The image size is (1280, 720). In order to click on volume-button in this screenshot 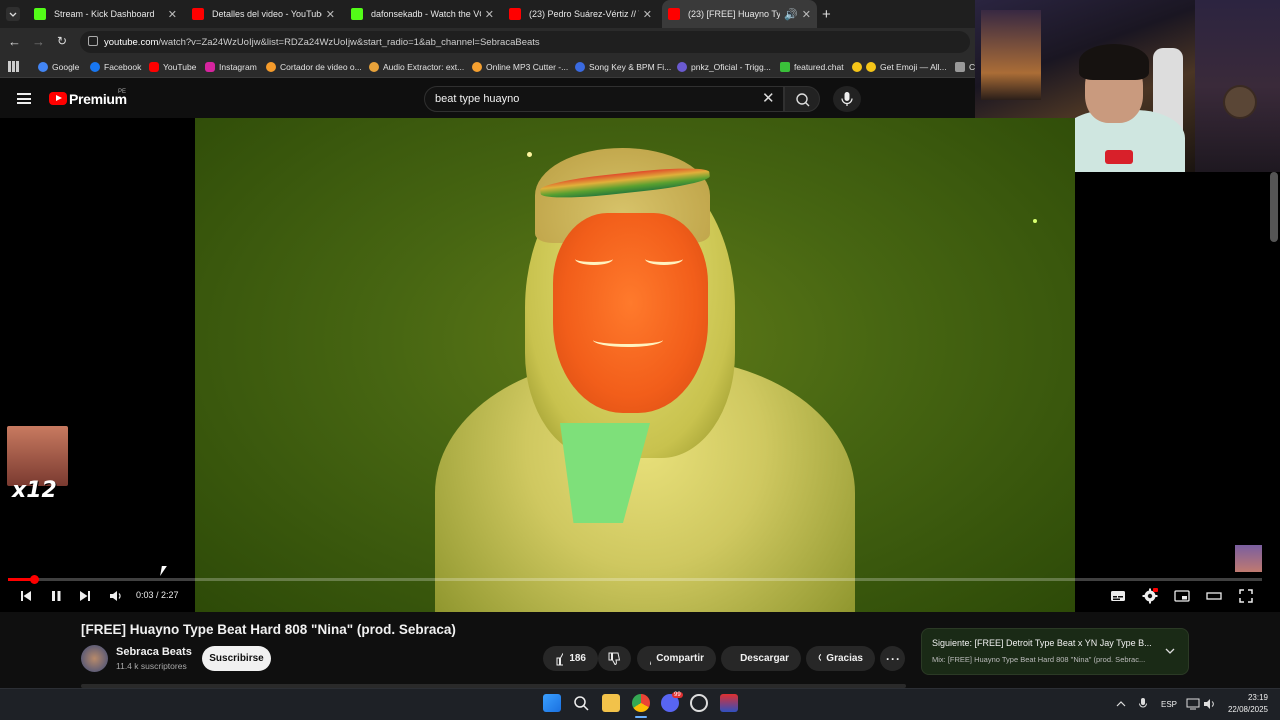, I will do `click(116, 596)`.